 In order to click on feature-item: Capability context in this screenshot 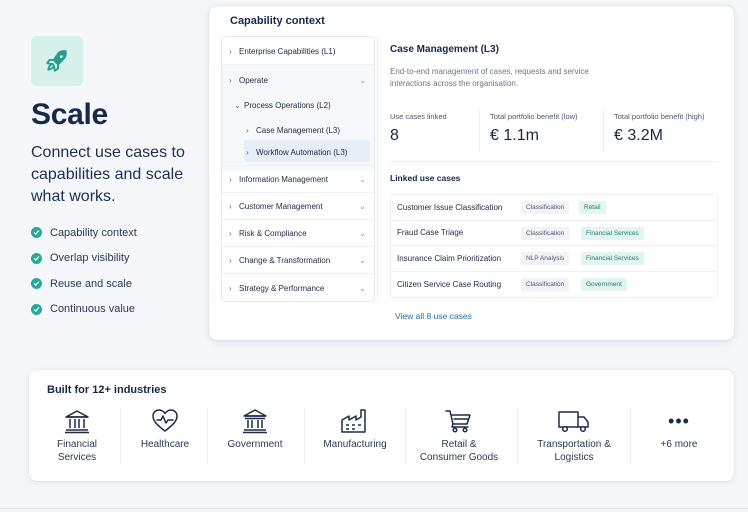, I will do `click(84, 233)`.